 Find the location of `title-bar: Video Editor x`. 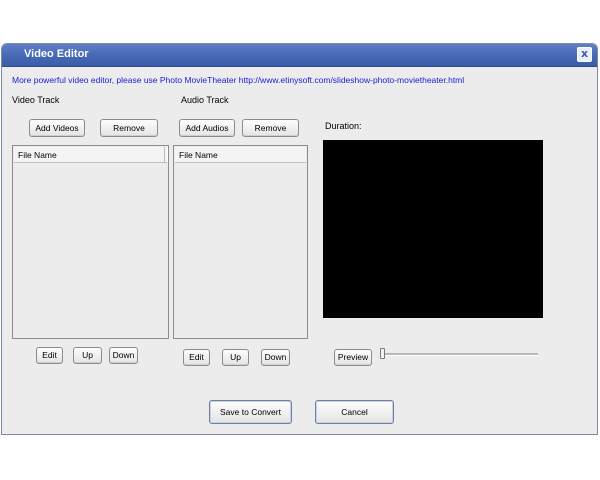

title-bar: Video Editor x is located at coordinates (299, 55).